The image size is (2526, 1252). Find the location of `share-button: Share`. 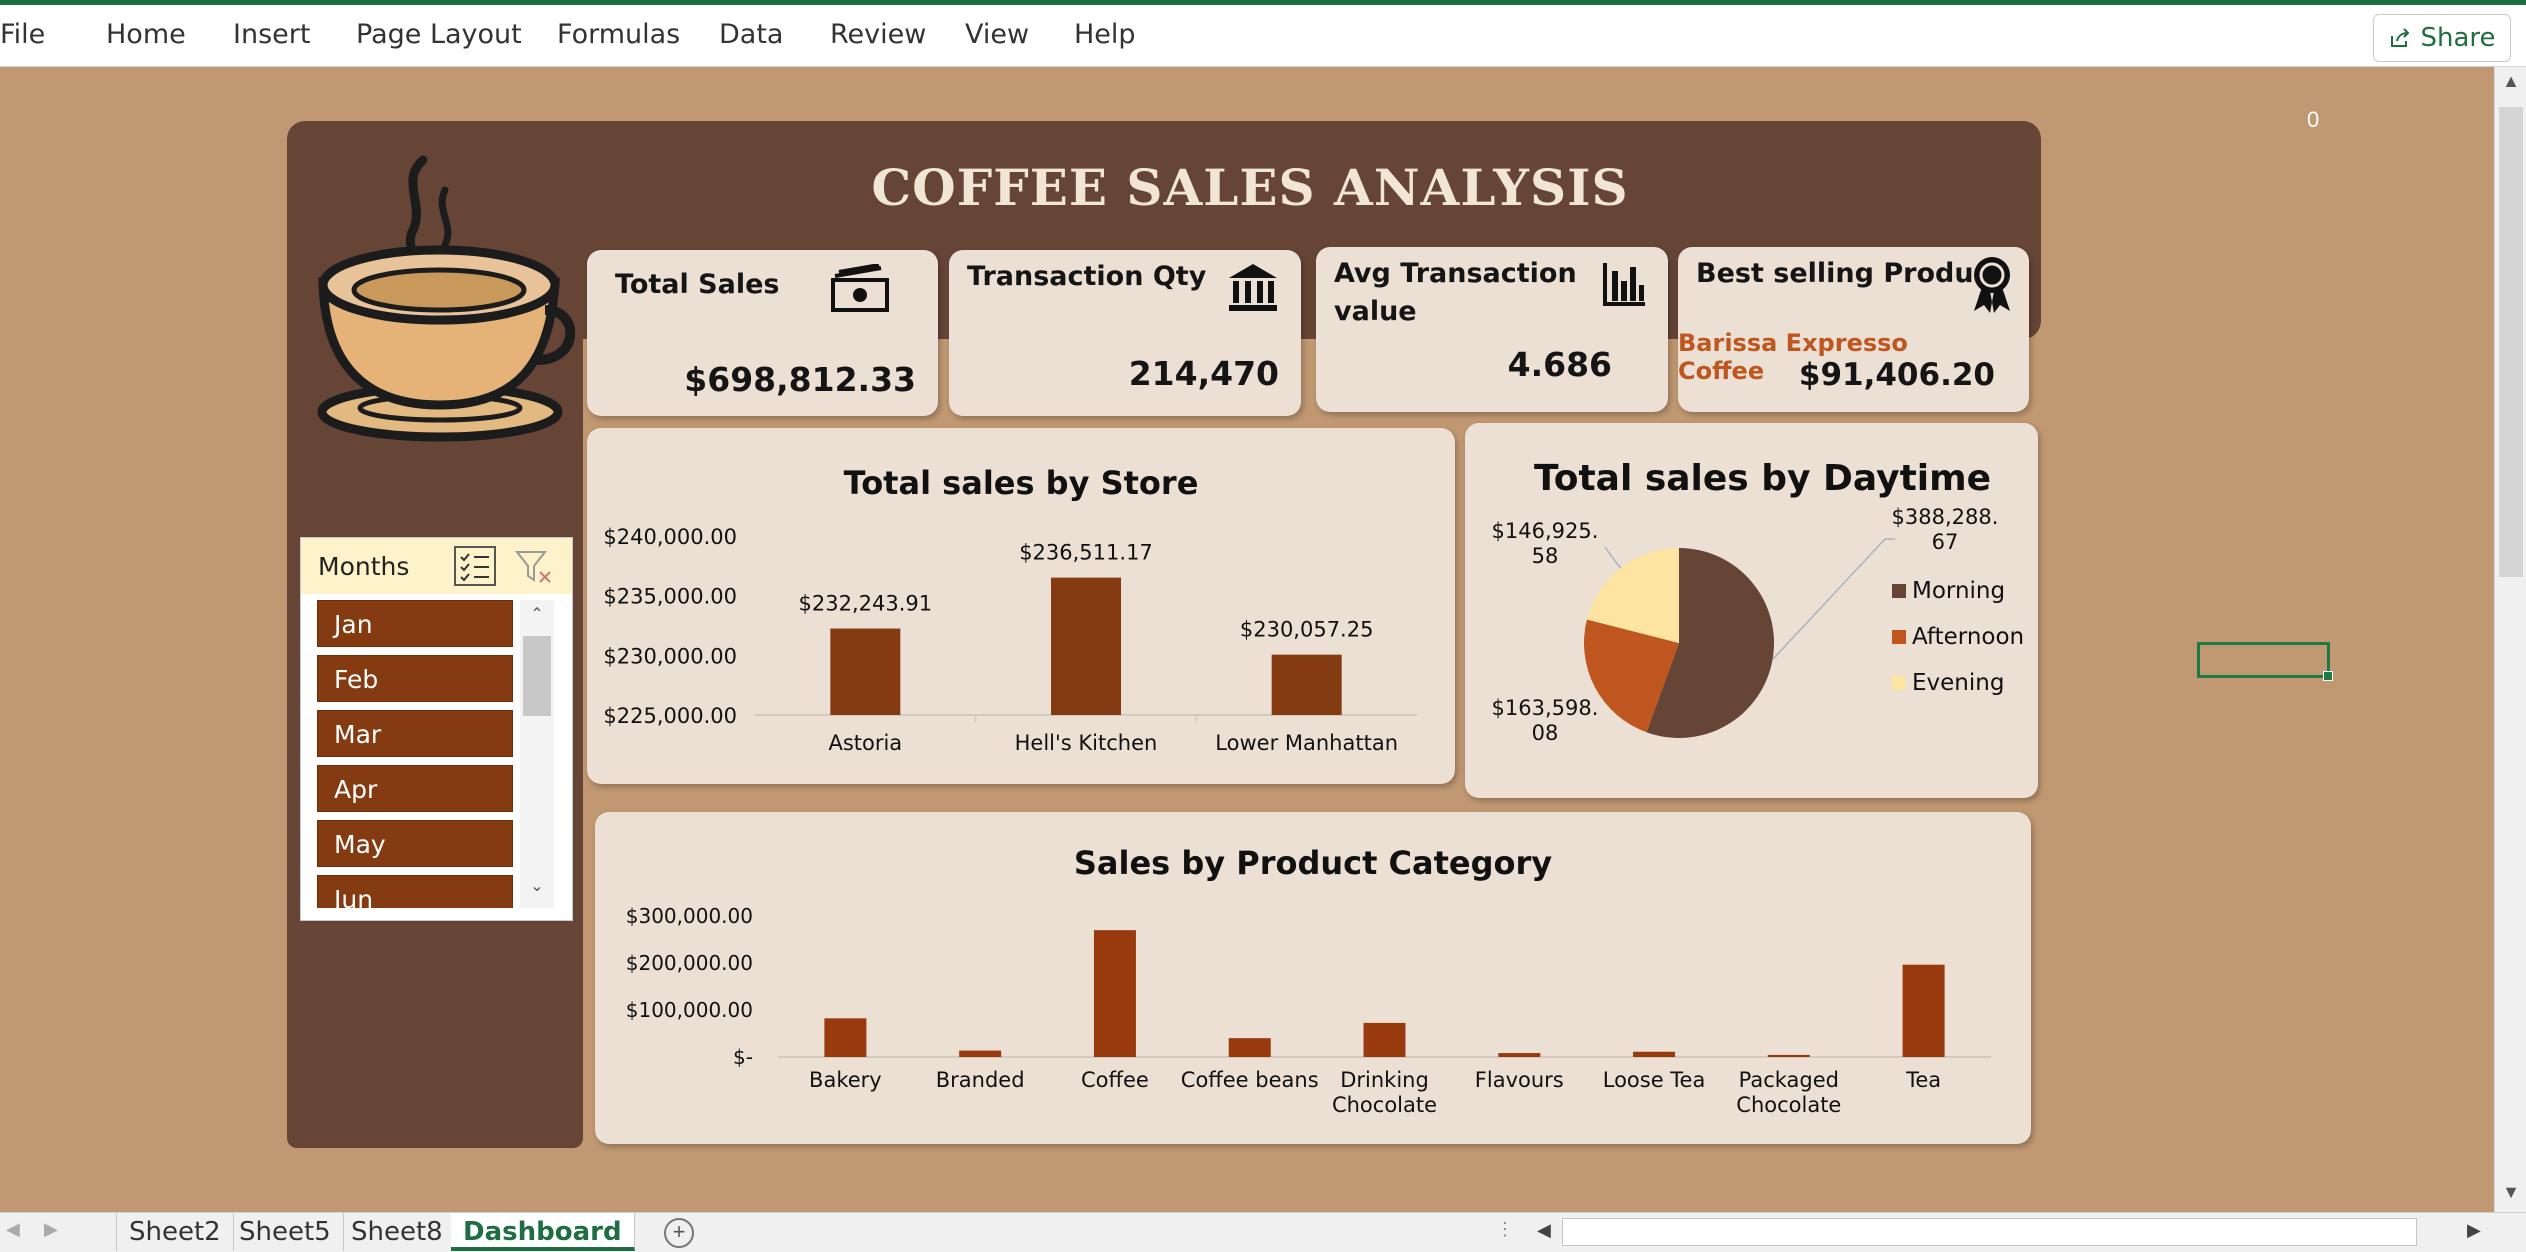

share-button: Share is located at coordinates (2442, 38).